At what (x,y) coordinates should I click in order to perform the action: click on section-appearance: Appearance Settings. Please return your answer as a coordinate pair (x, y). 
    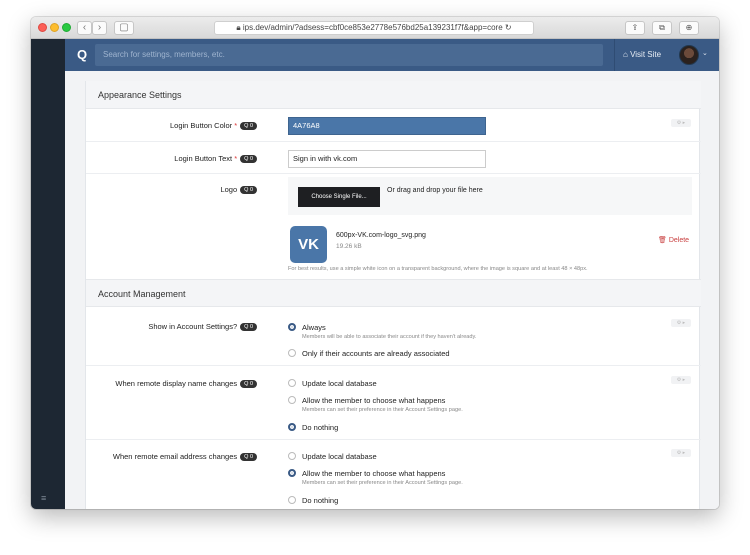
    Looking at the image, I should click on (393, 95).